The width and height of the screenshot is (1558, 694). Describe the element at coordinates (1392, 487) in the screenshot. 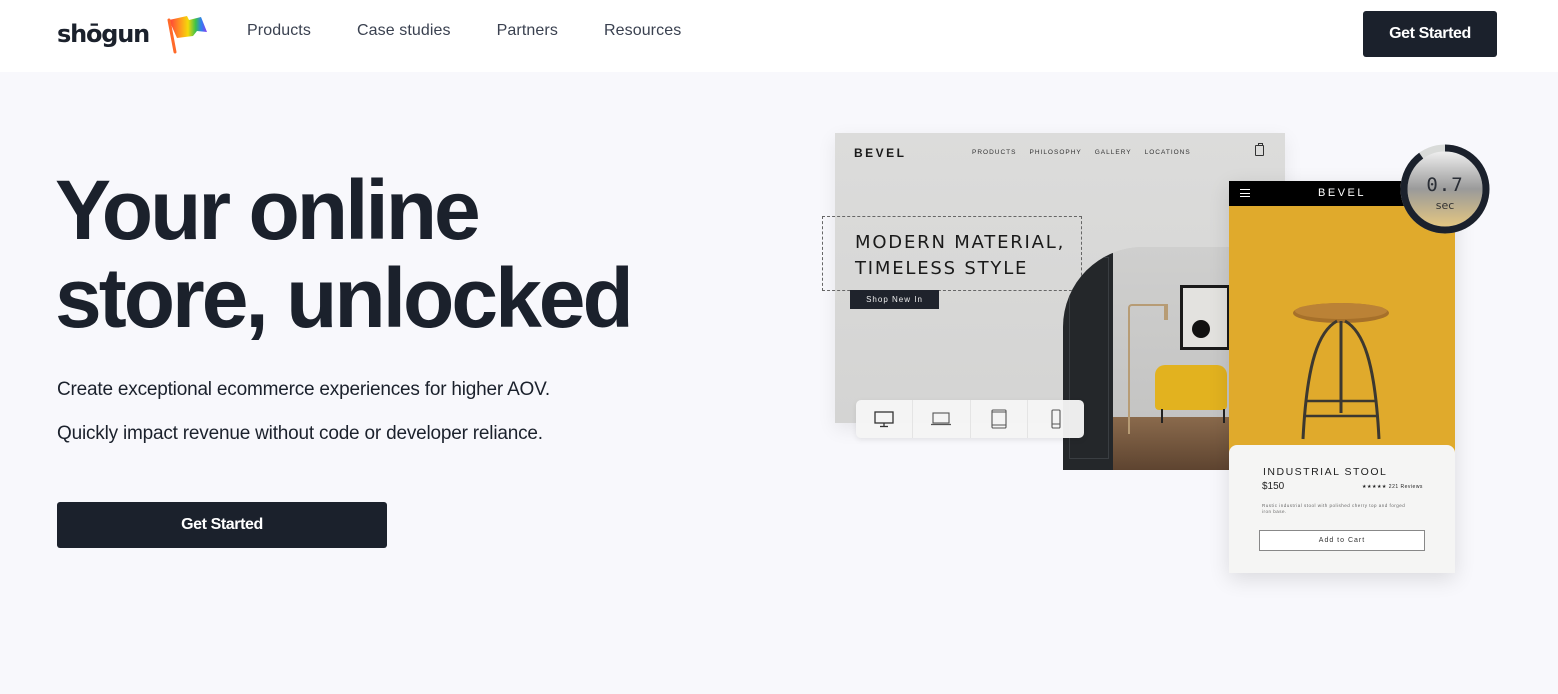

I see `product-rating: ★★★★★ 221 Reviews` at that location.